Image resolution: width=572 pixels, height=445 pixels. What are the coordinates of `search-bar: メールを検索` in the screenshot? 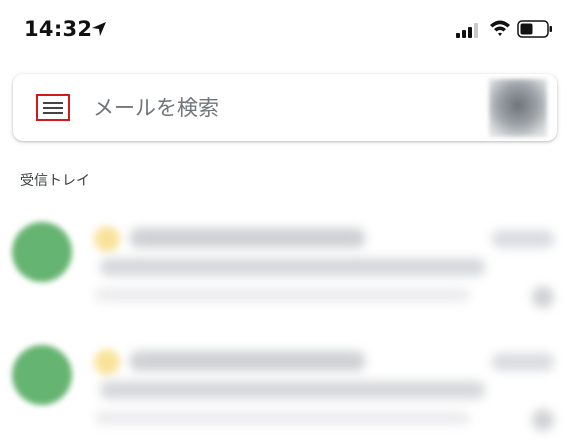 It's located at (285, 107).